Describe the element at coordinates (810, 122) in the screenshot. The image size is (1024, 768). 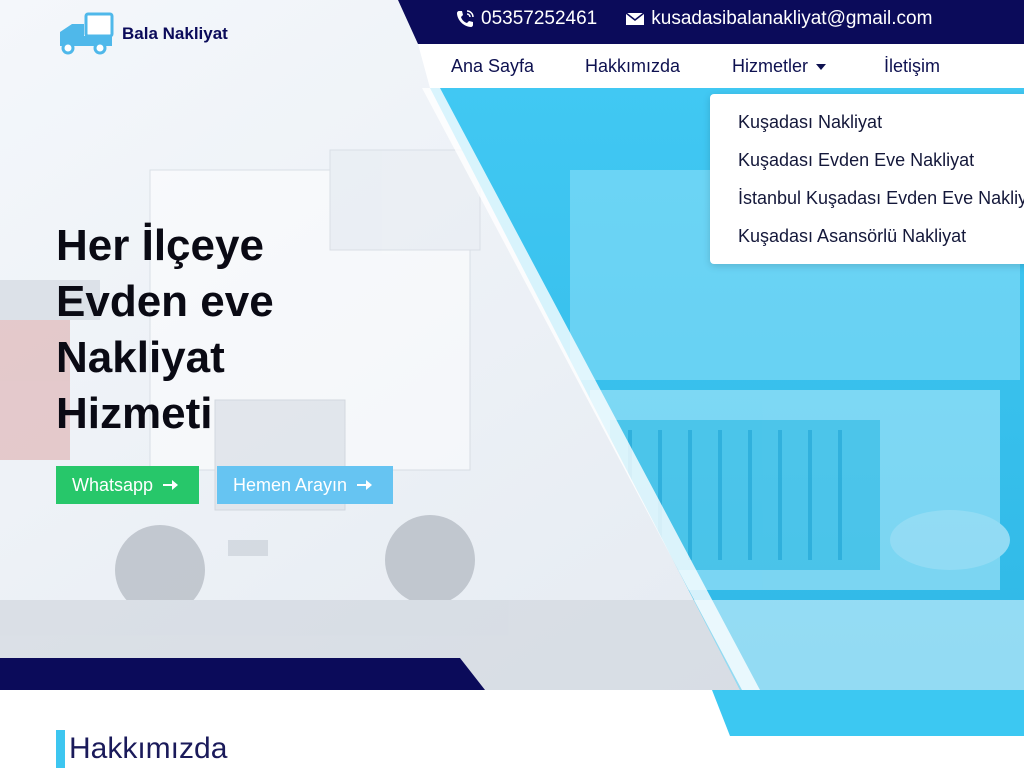
I see `dropdown-item-kusadasi-nakliyat: Kuşadası Nakliyat` at that location.